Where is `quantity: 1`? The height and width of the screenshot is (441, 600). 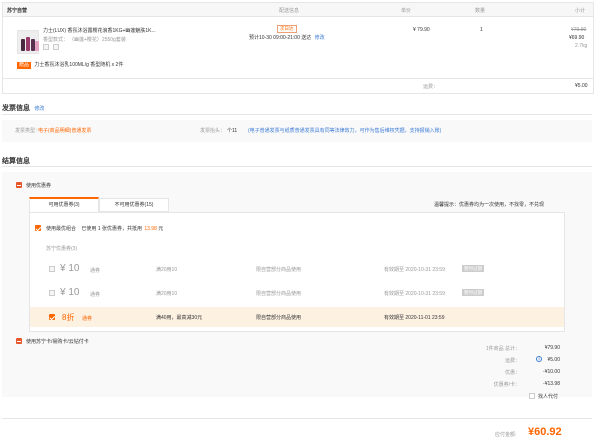
quantity: 1 is located at coordinates (481, 30).